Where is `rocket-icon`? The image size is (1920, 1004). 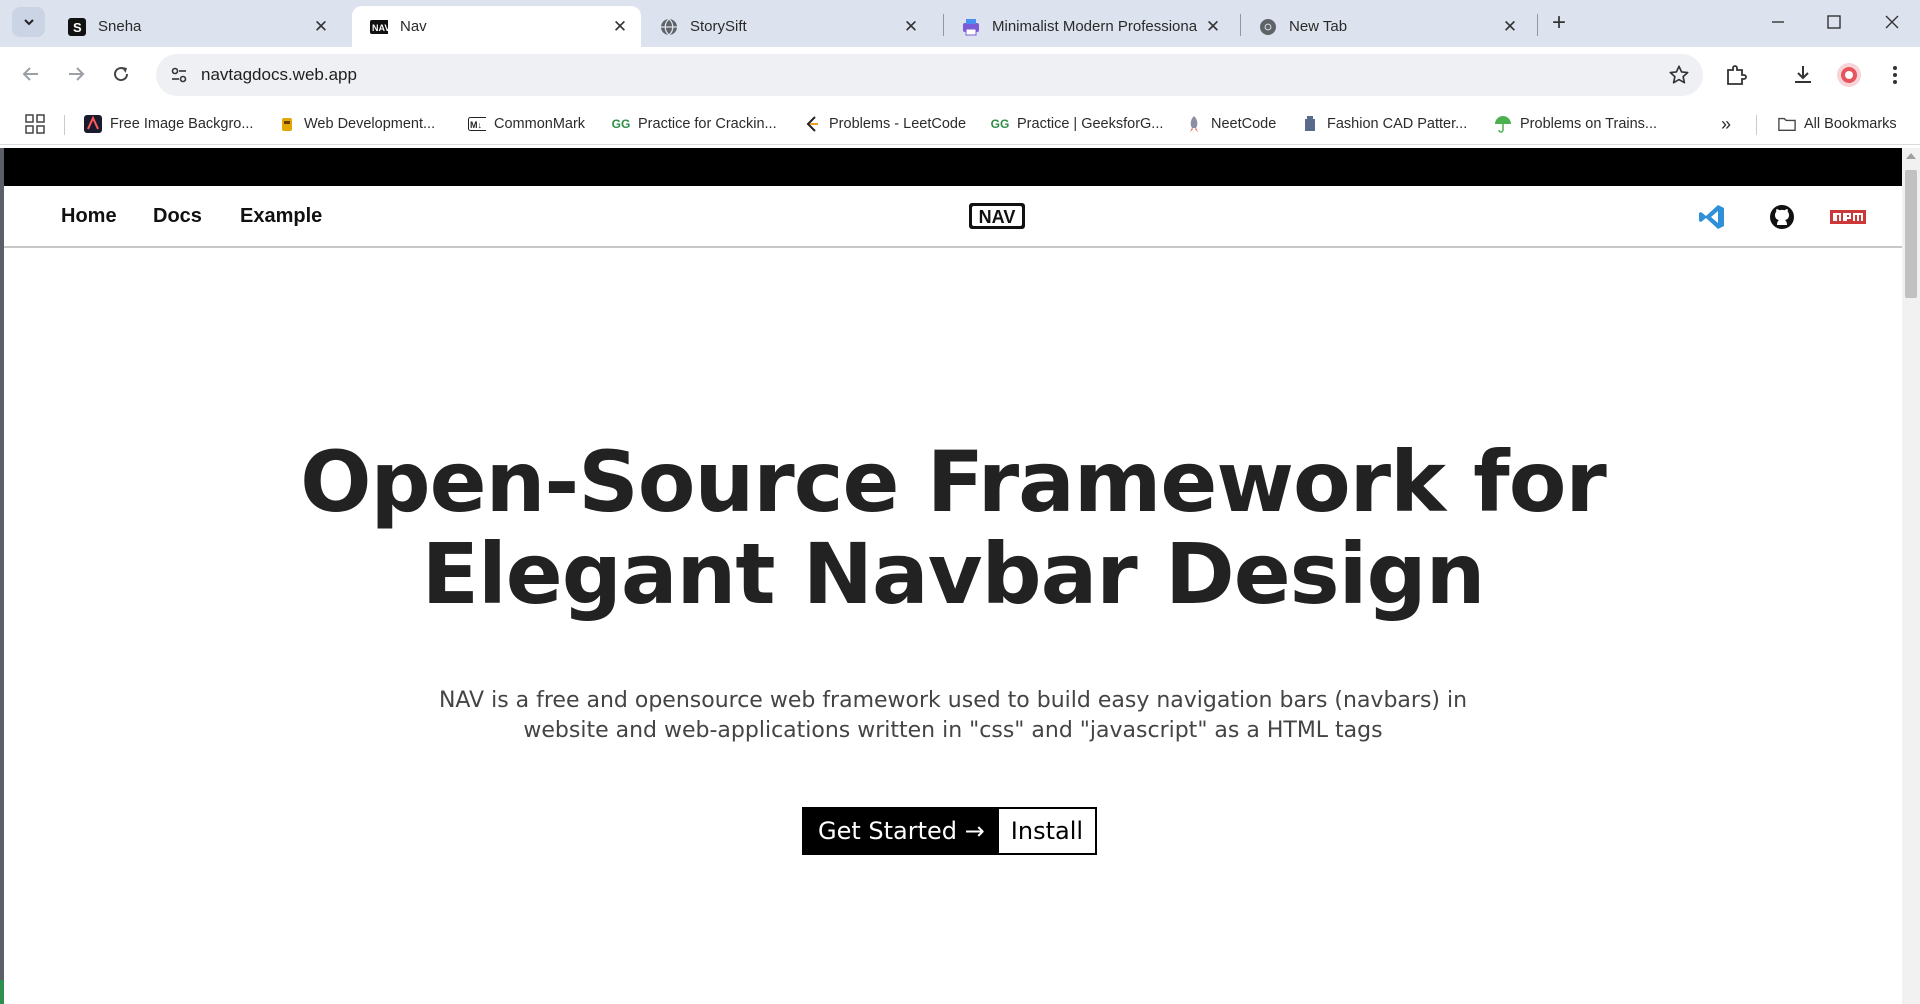
rocket-icon is located at coordinates (1194, 124).